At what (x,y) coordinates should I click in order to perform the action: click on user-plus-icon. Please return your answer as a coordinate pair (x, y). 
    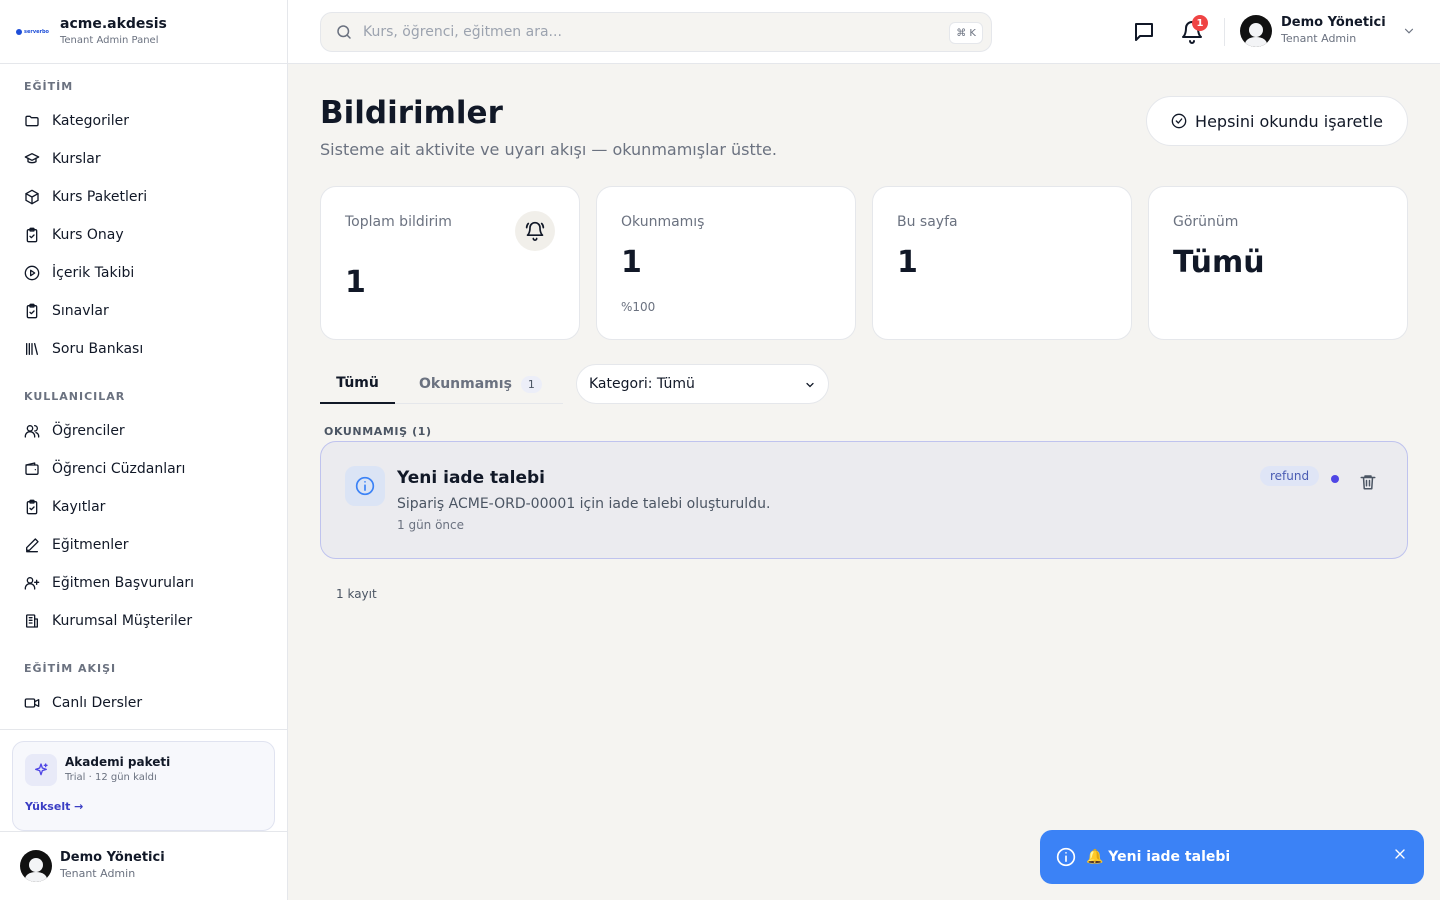
    Looking at the image, I should click on (32, 583).